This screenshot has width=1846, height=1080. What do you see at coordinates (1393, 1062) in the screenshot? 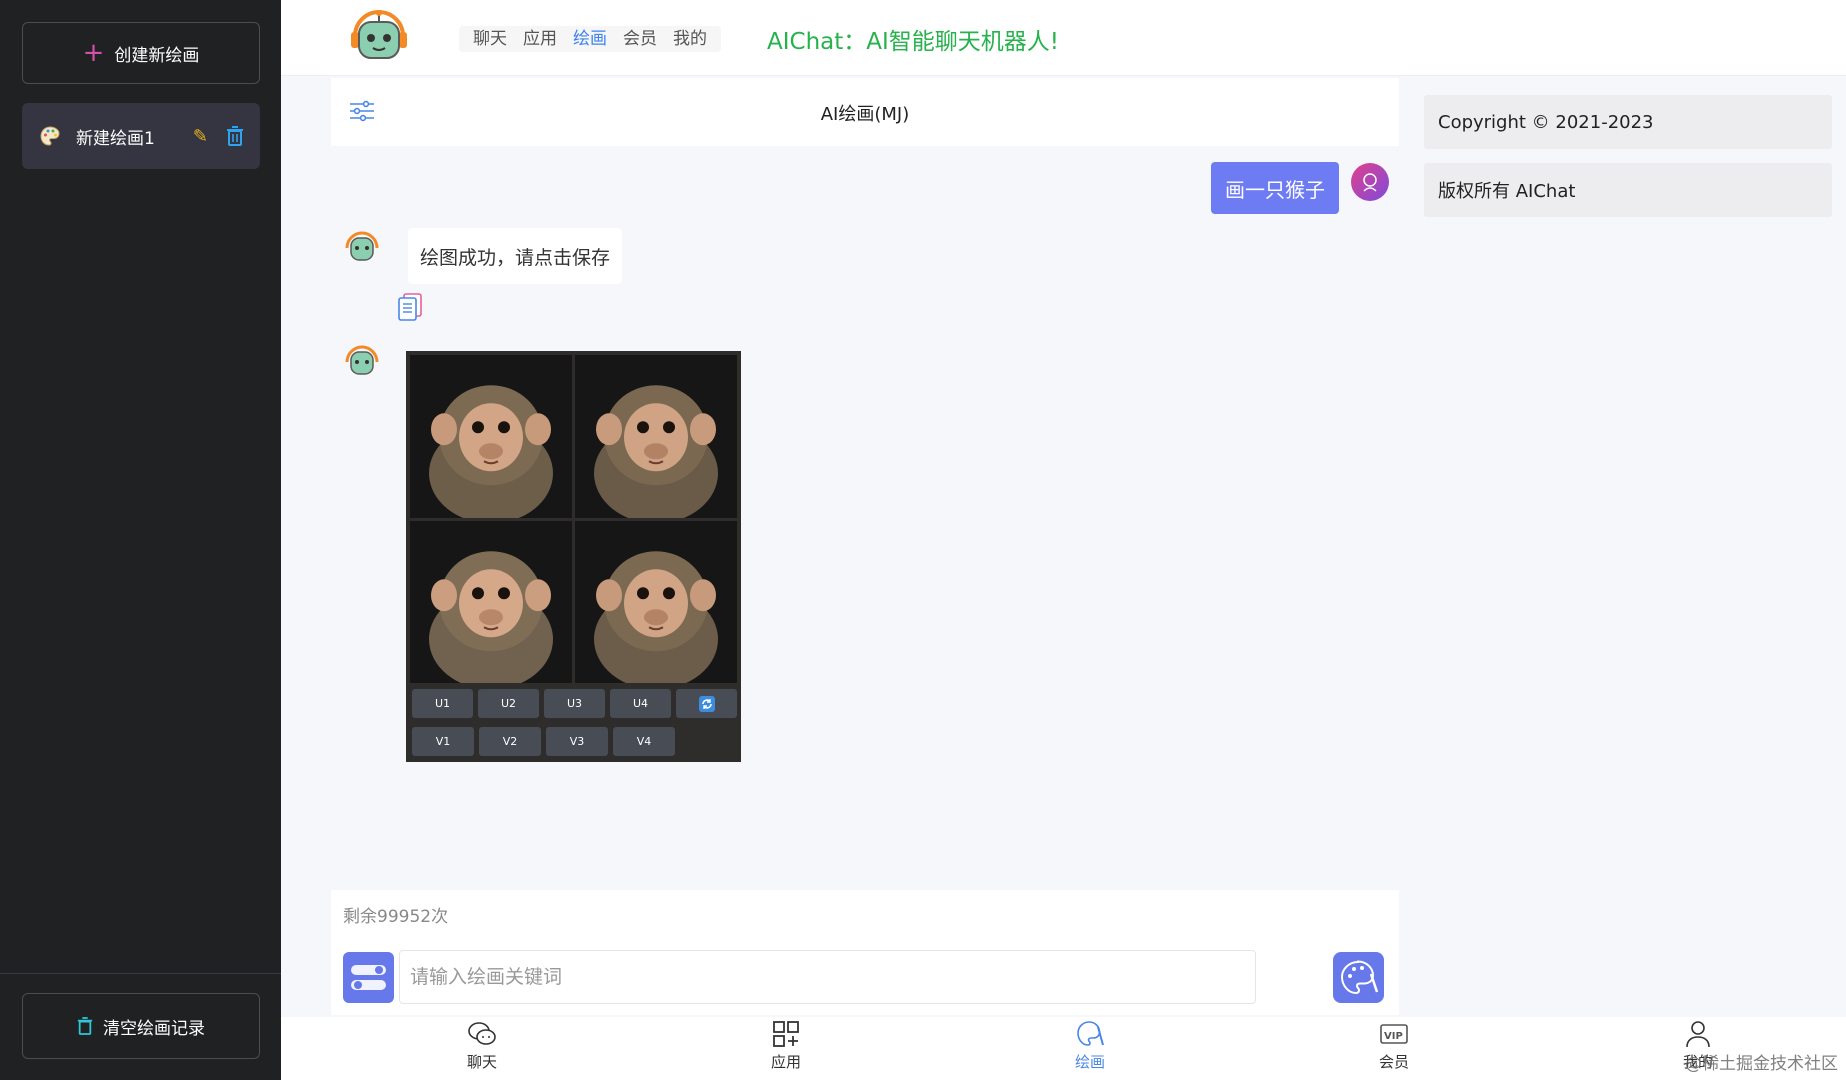
I see `tab-member-label: 会员` at bounding box center [1393, 1062].